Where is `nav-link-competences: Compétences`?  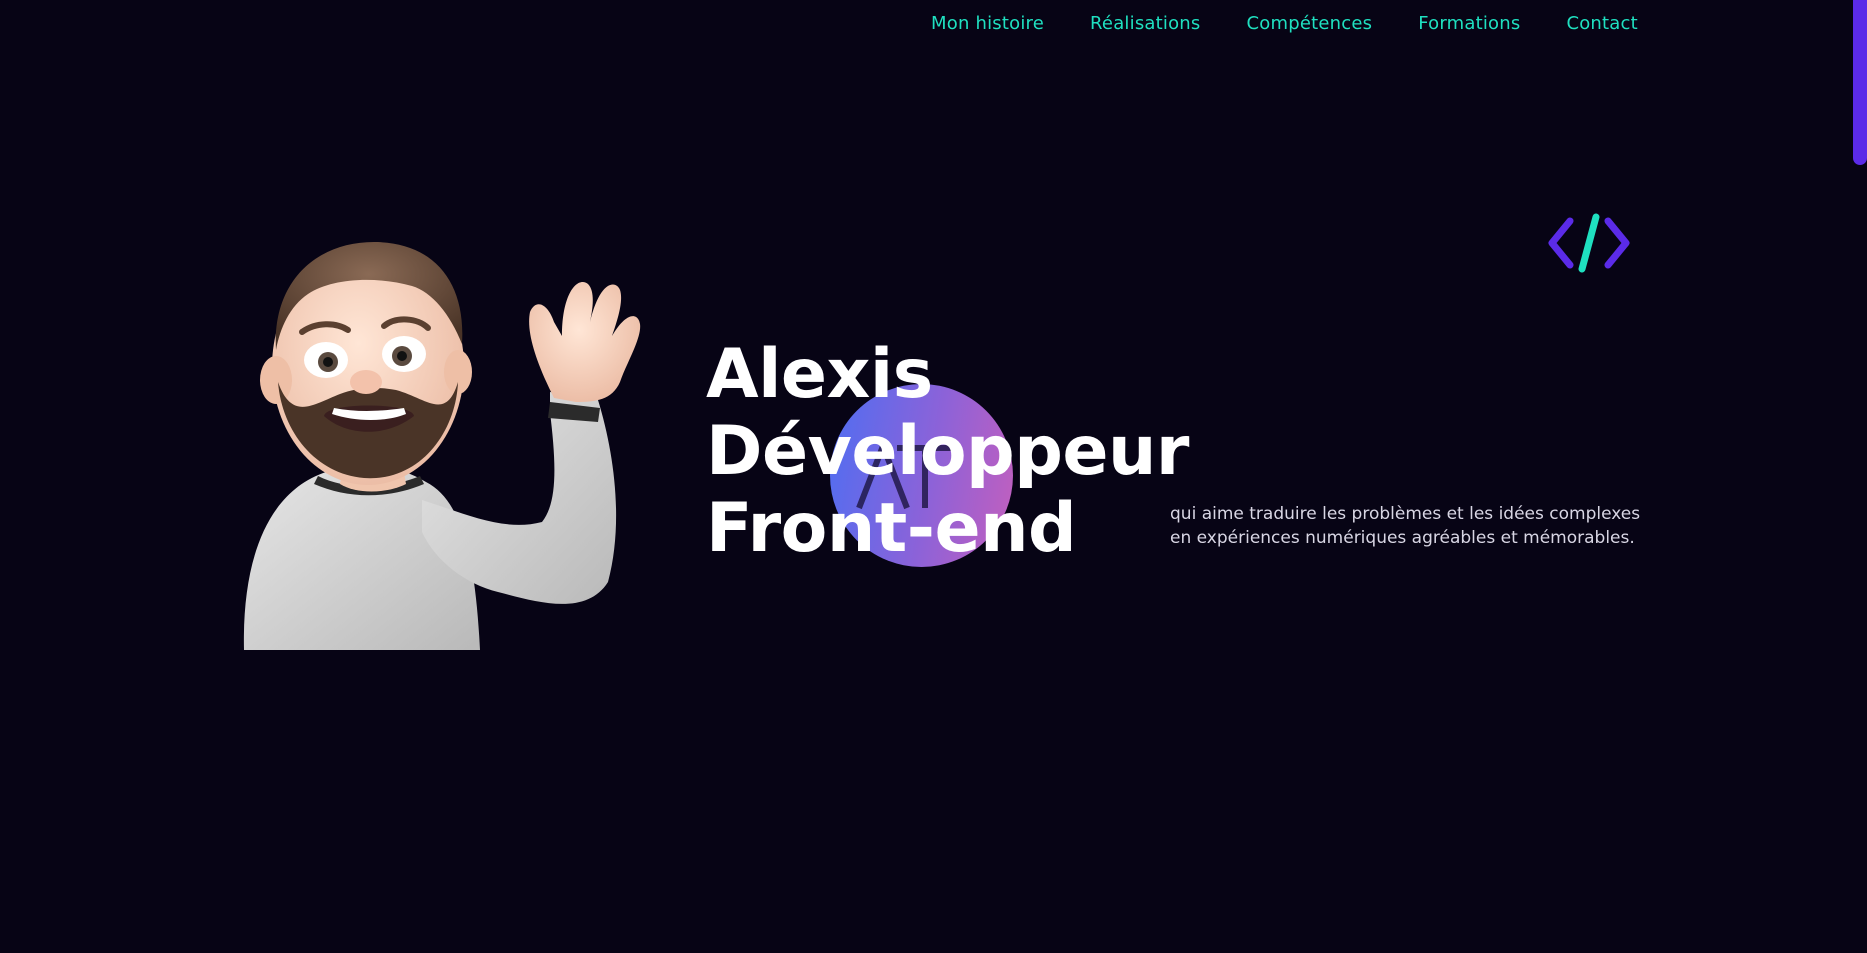
nav-link-competences: Compétences is located at coordinates (1310, 23).